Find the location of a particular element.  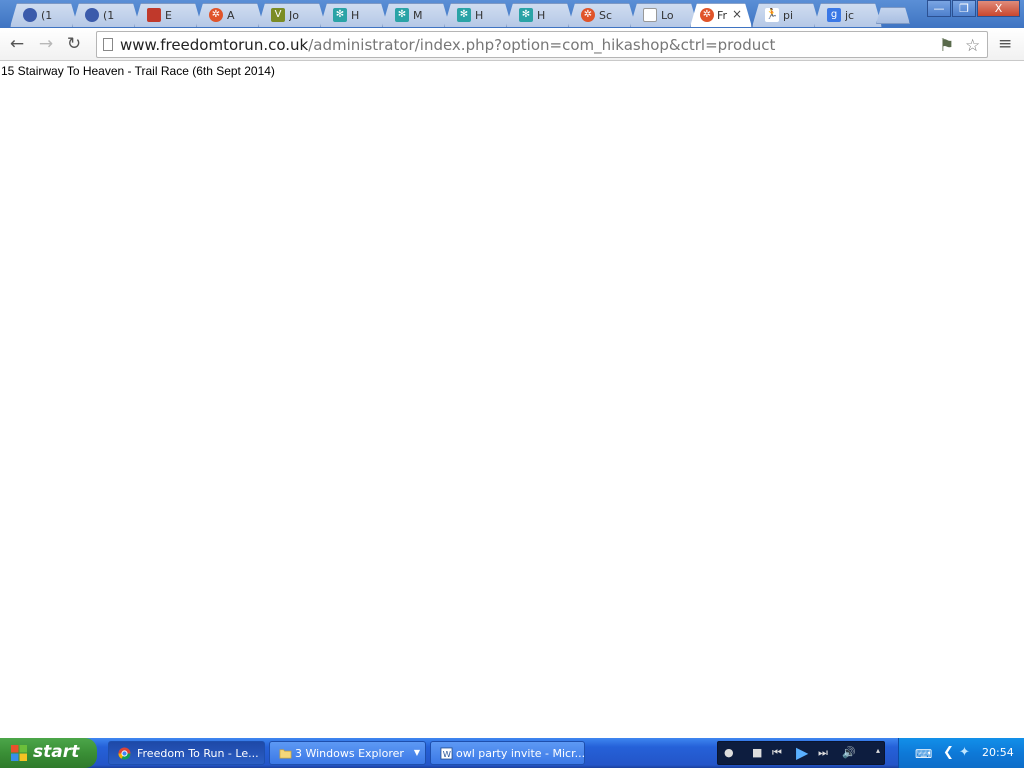

volume-icon: 🔊 is located at coordinates (849, 752).